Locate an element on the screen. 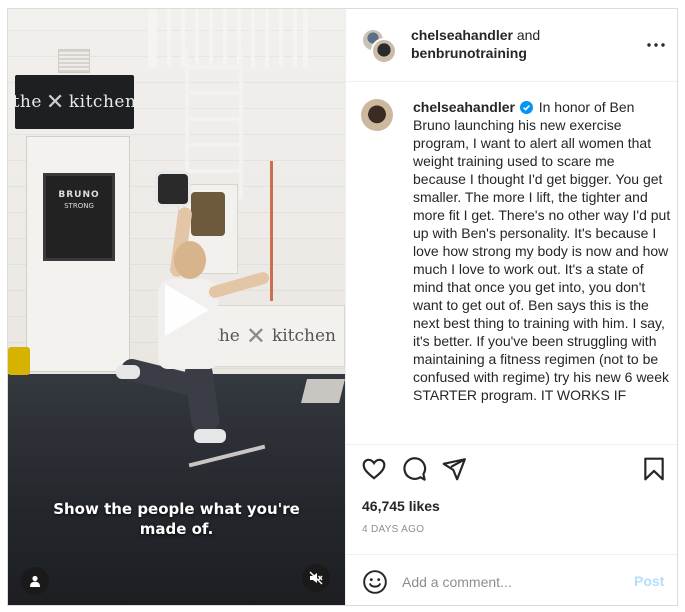 This screenshot has height=612, width=685. post-header: chelseahandler and benbrunotraining is located at coordinates (511, 45).